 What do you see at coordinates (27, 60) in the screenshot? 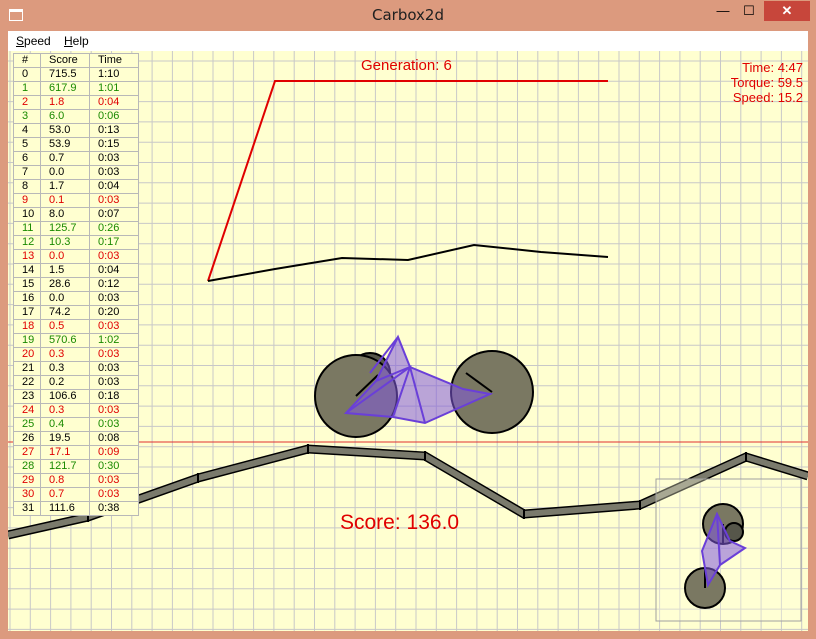
I see `header-number: #` at bounding box center [27, 60].